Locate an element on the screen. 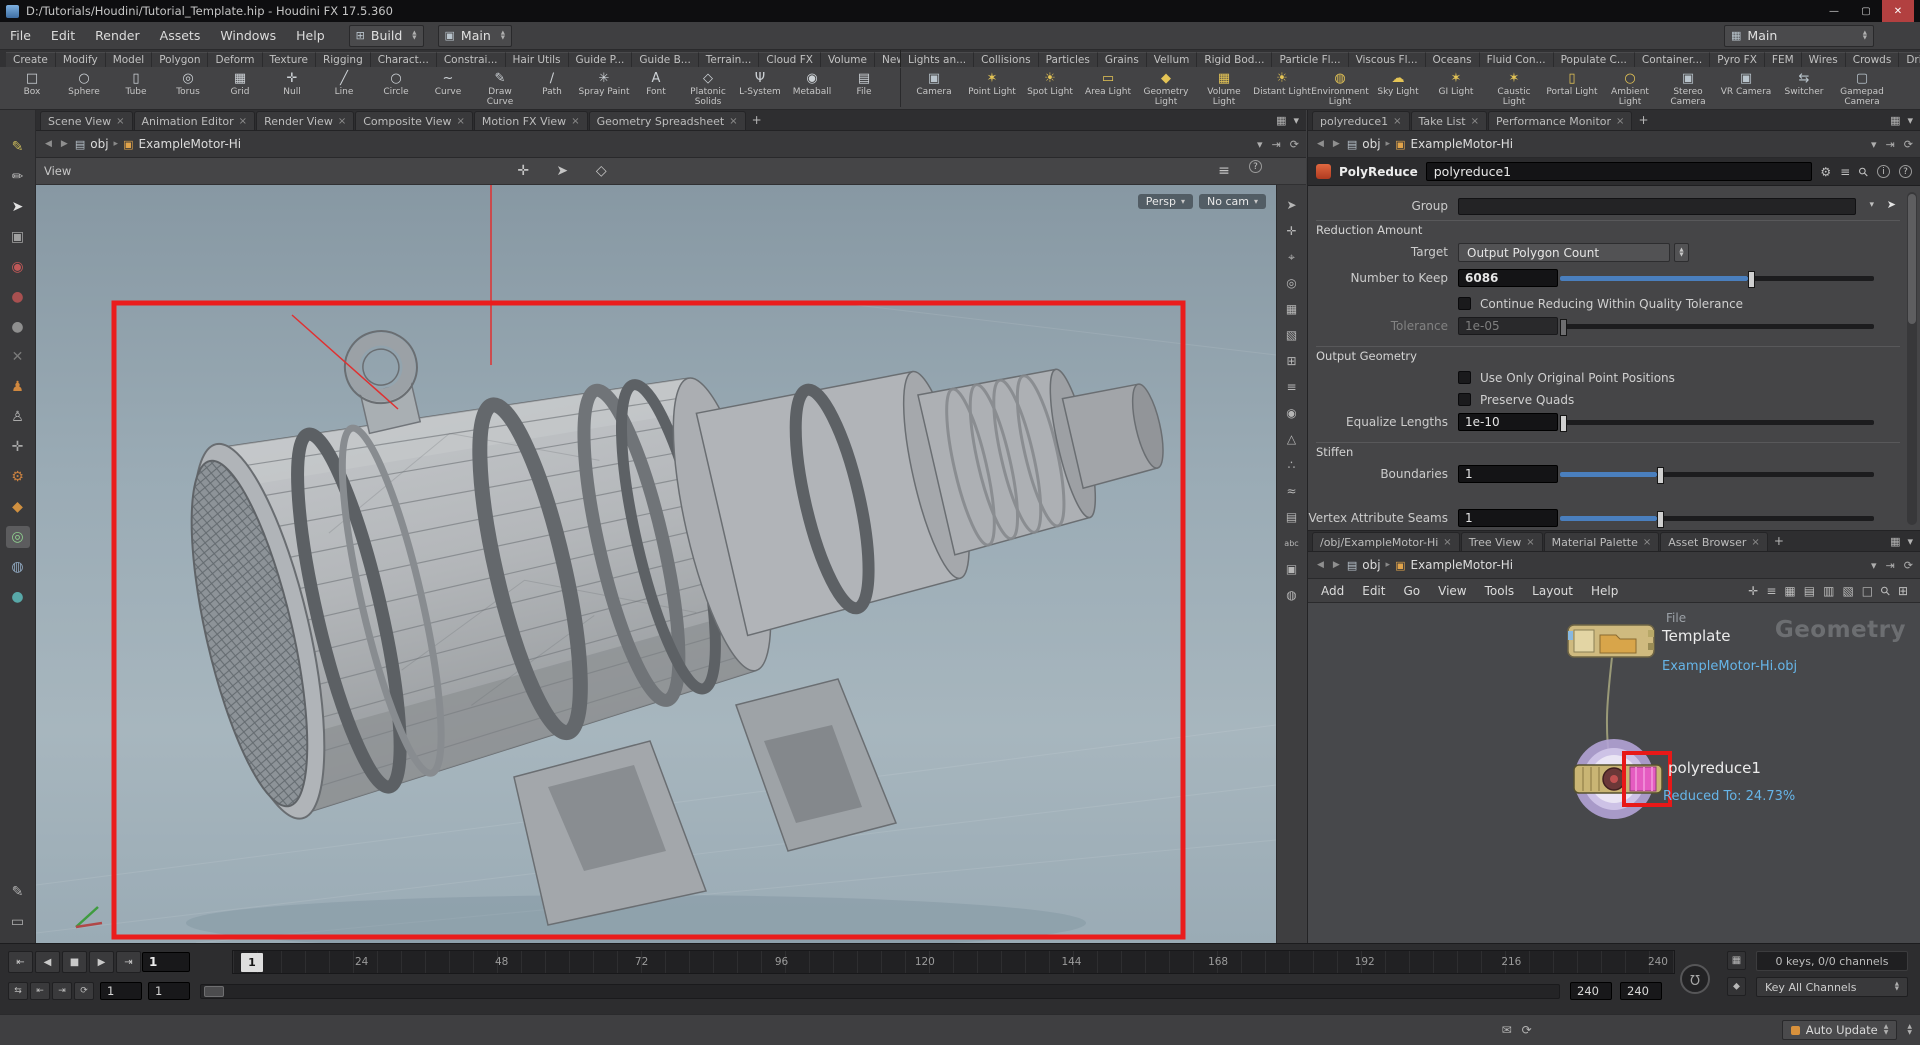  select-tool-icon: ➤ is located at coordinates (18, 207).